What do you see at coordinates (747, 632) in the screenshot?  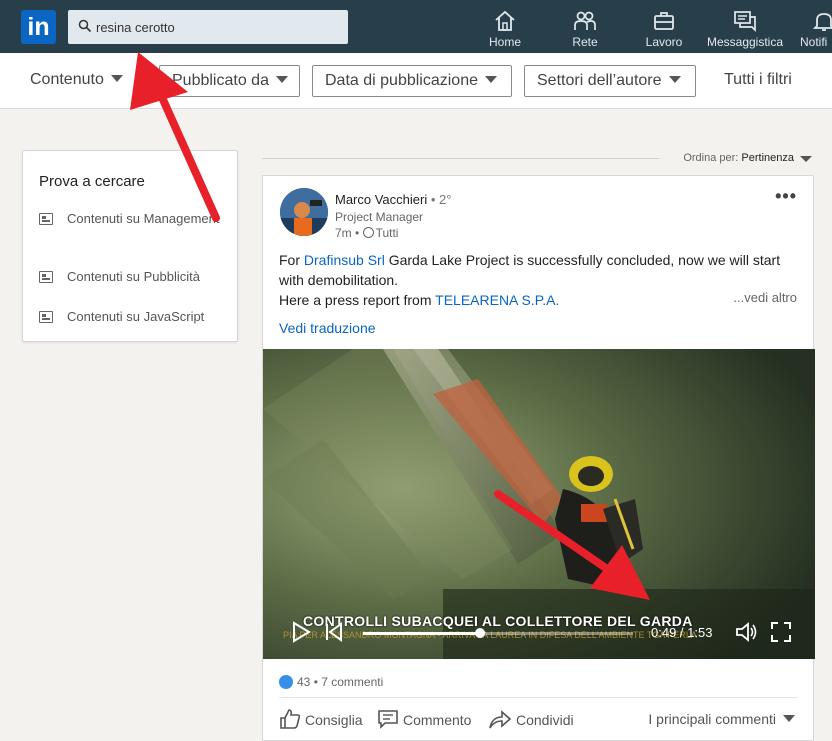 I see `volume-icon` at bounding box center [747, 632].